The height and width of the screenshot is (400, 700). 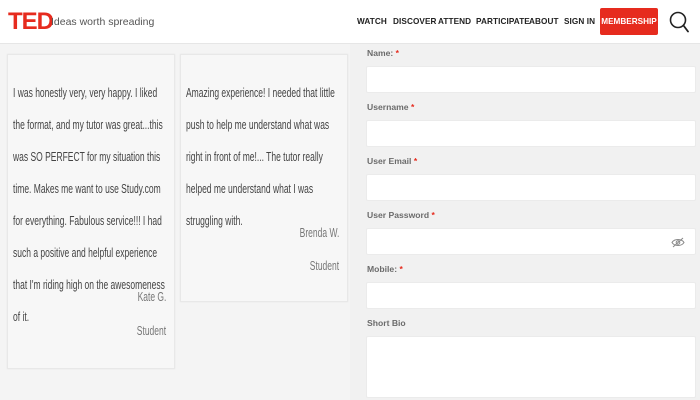 I want to click on eye-slash-icon, so click(x=678, y=242).